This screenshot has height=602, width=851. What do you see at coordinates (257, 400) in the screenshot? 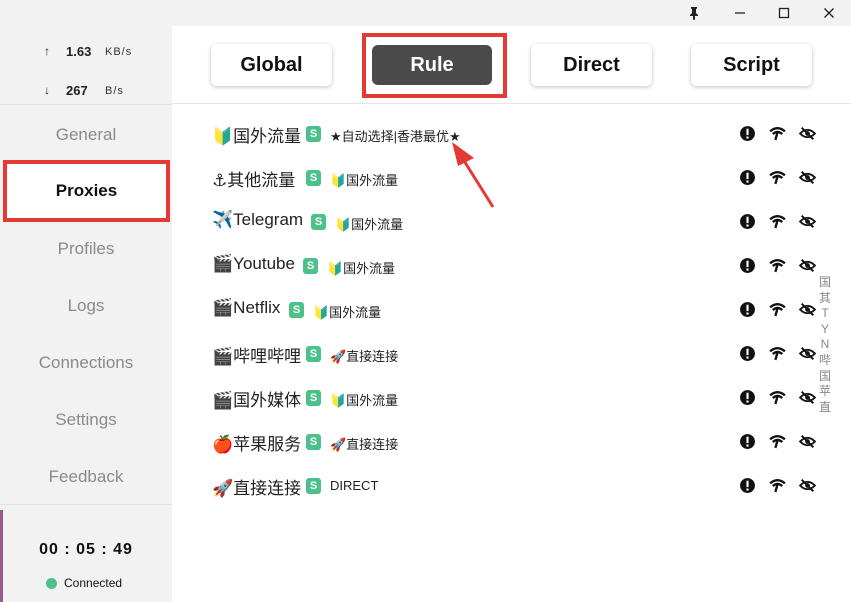
I see `group-name: 🎬国外媒体` at bounding box center [257, 400].